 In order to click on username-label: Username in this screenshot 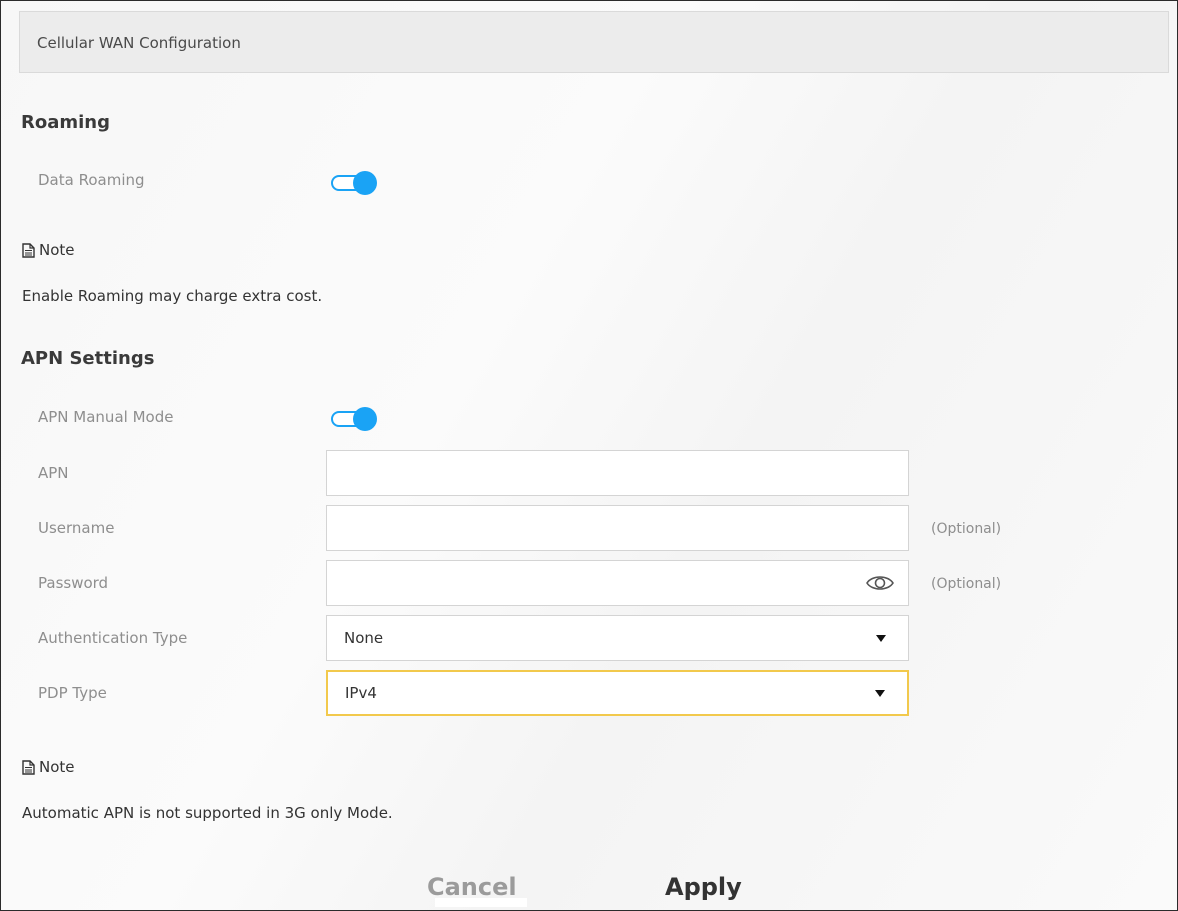, I will do `click(76, 528)`.